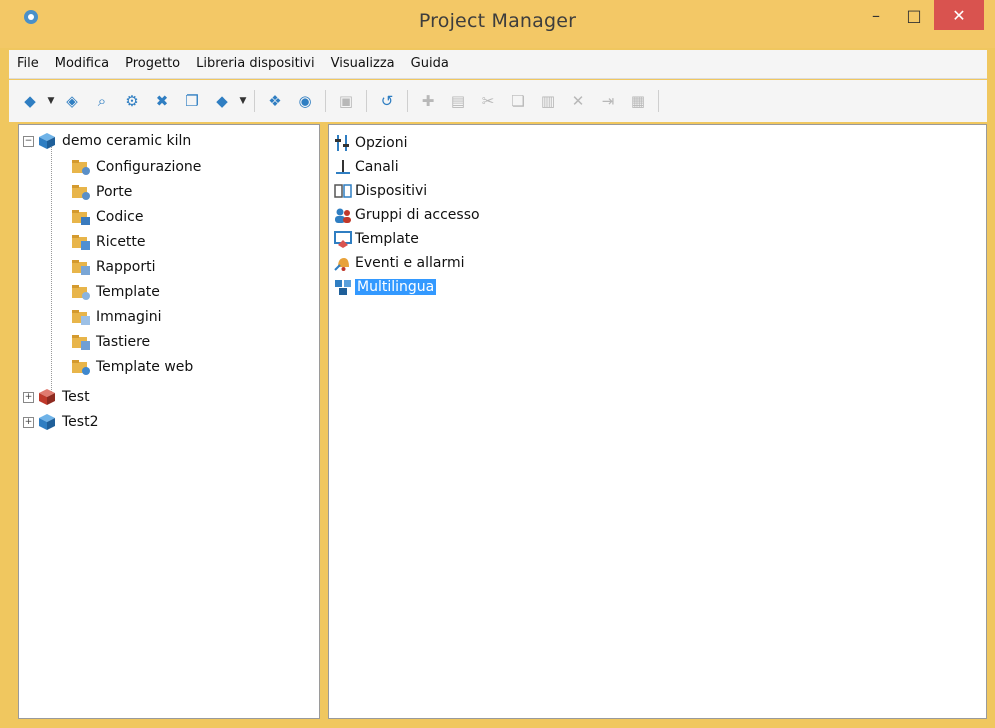  What do you see at coordinates (638, 101) in the screenshot?
I see `properties-icon: ▦` at bounding box center [638, 101].